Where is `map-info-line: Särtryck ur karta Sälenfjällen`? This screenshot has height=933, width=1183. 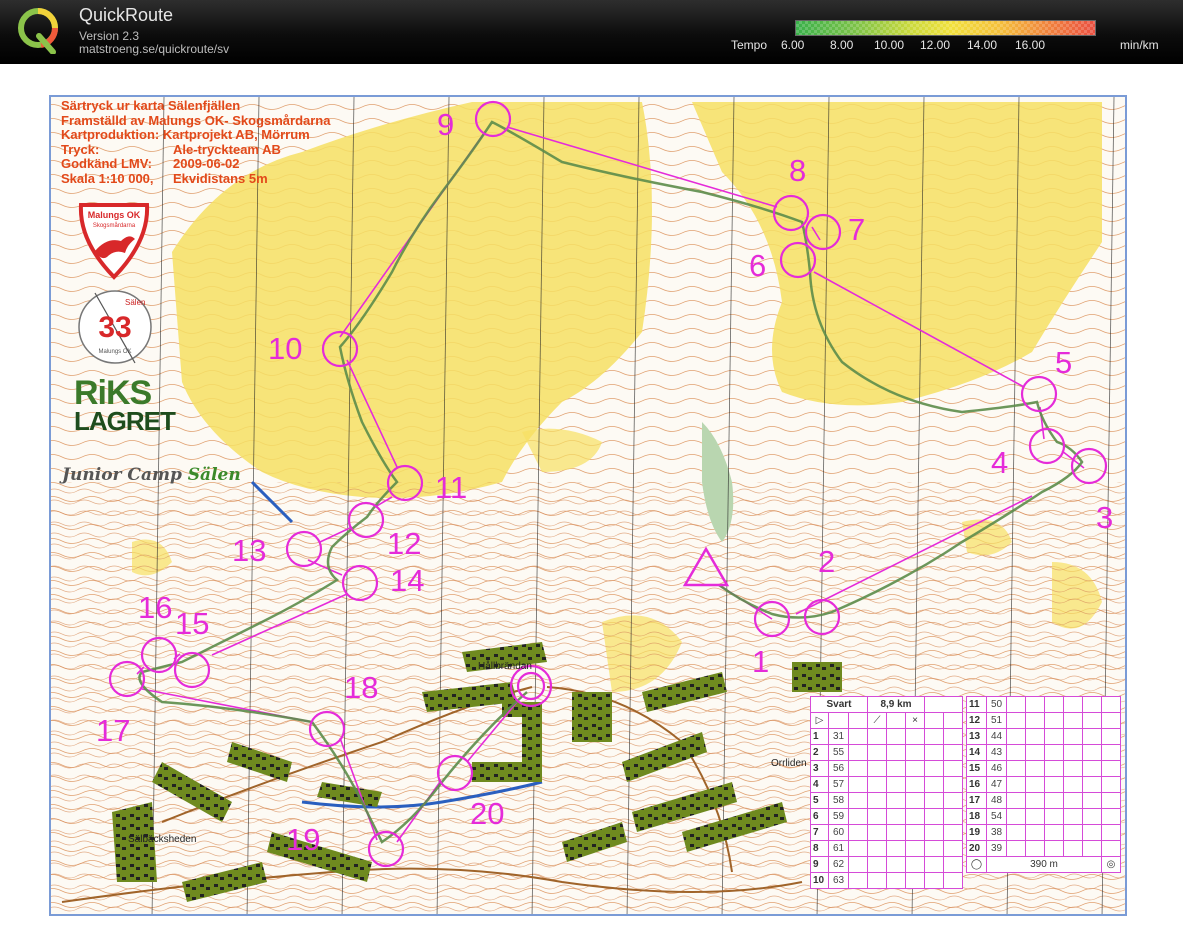 map-info-line: Särtryck ur karta Sälenfjällen is located at coordinates (151, 105).